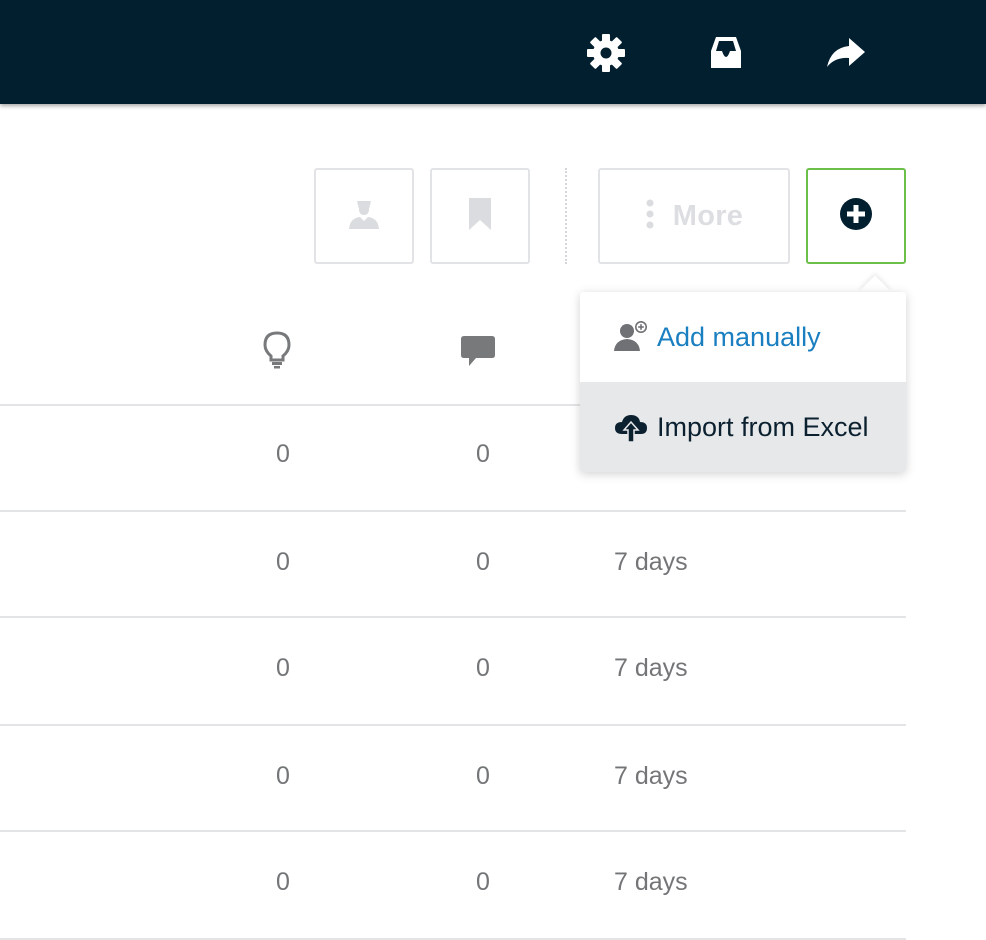 The width and height of the screenshot is (986, 940). I want to click on assign-user-button, so click(364, 216).